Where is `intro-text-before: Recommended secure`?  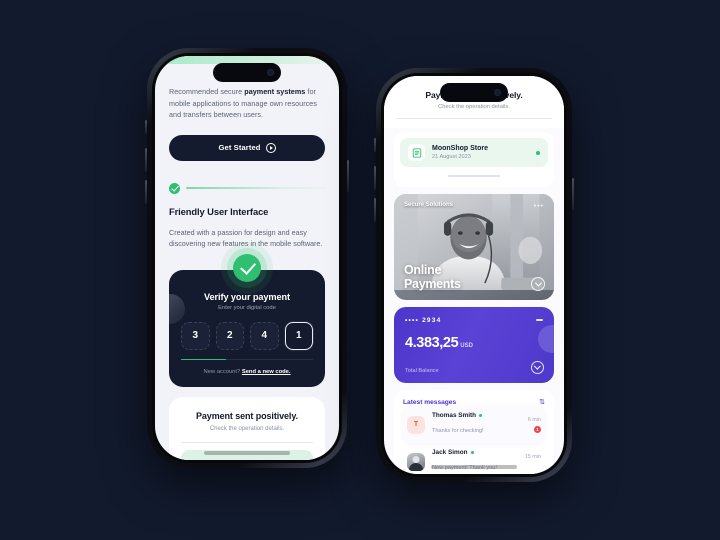
intro-text-before: Recommended secure is located at coordinates (207, 91).